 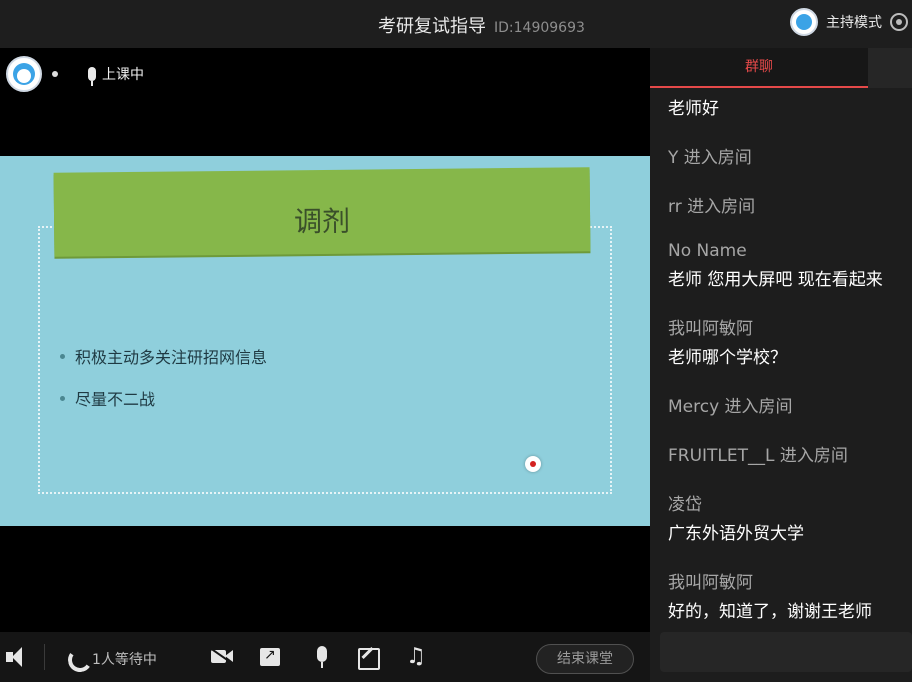 What do you see at coordinates (163, 398) in the screenshot?
I see `slide-bullet: 尽量不二战` at bounding box center [163, 398].